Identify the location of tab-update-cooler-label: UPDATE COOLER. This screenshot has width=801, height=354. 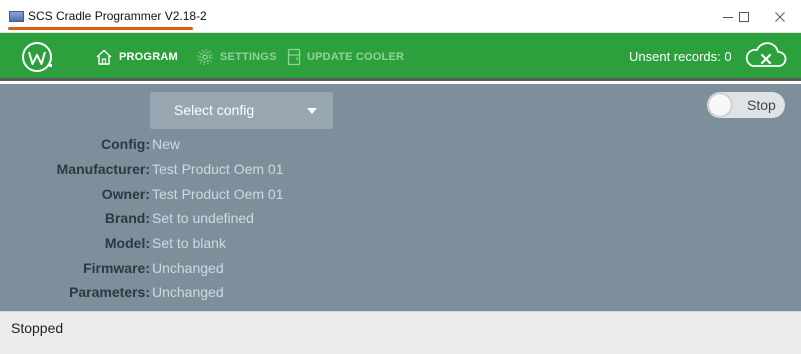
(356, 57).